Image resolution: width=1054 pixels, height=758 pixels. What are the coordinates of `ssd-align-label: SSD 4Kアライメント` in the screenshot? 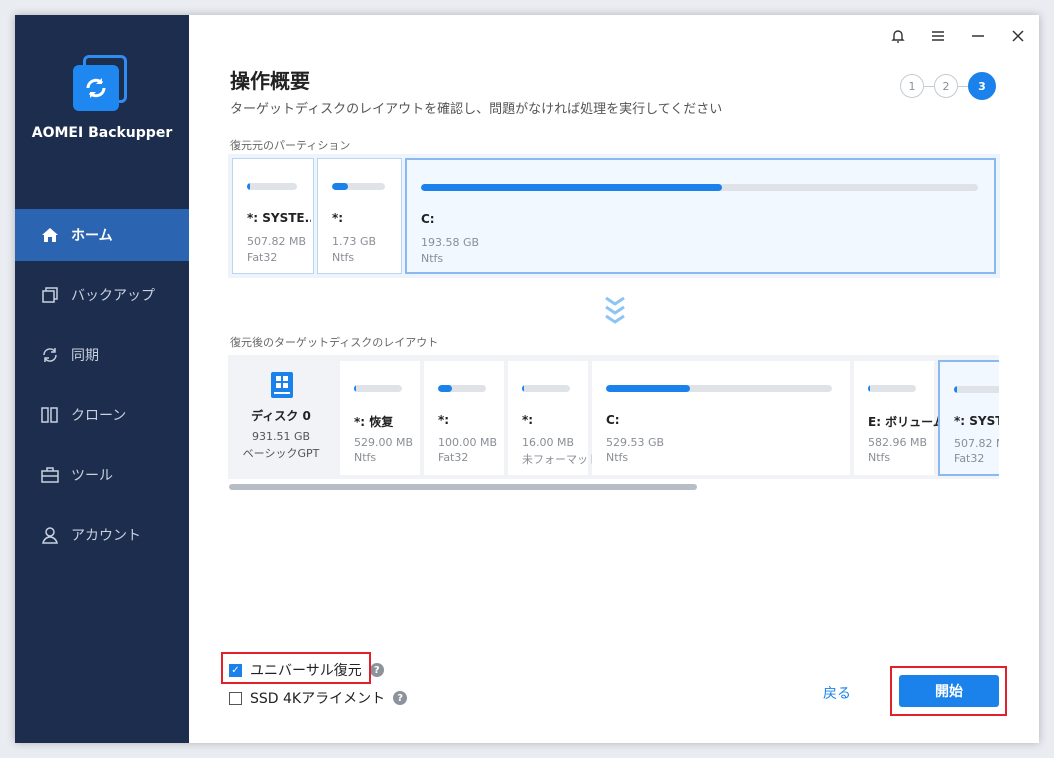 It's located at (318, 699).